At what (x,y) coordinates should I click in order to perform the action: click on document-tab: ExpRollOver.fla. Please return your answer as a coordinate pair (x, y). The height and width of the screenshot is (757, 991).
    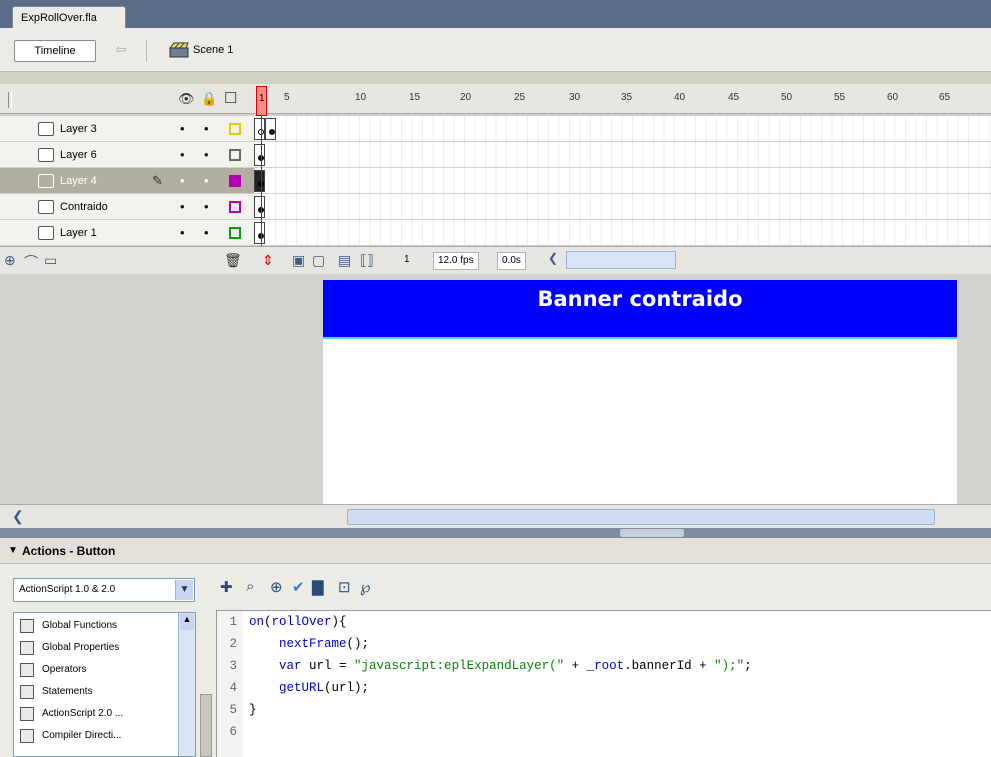
    Looking at the image, I should click on (69, 17).